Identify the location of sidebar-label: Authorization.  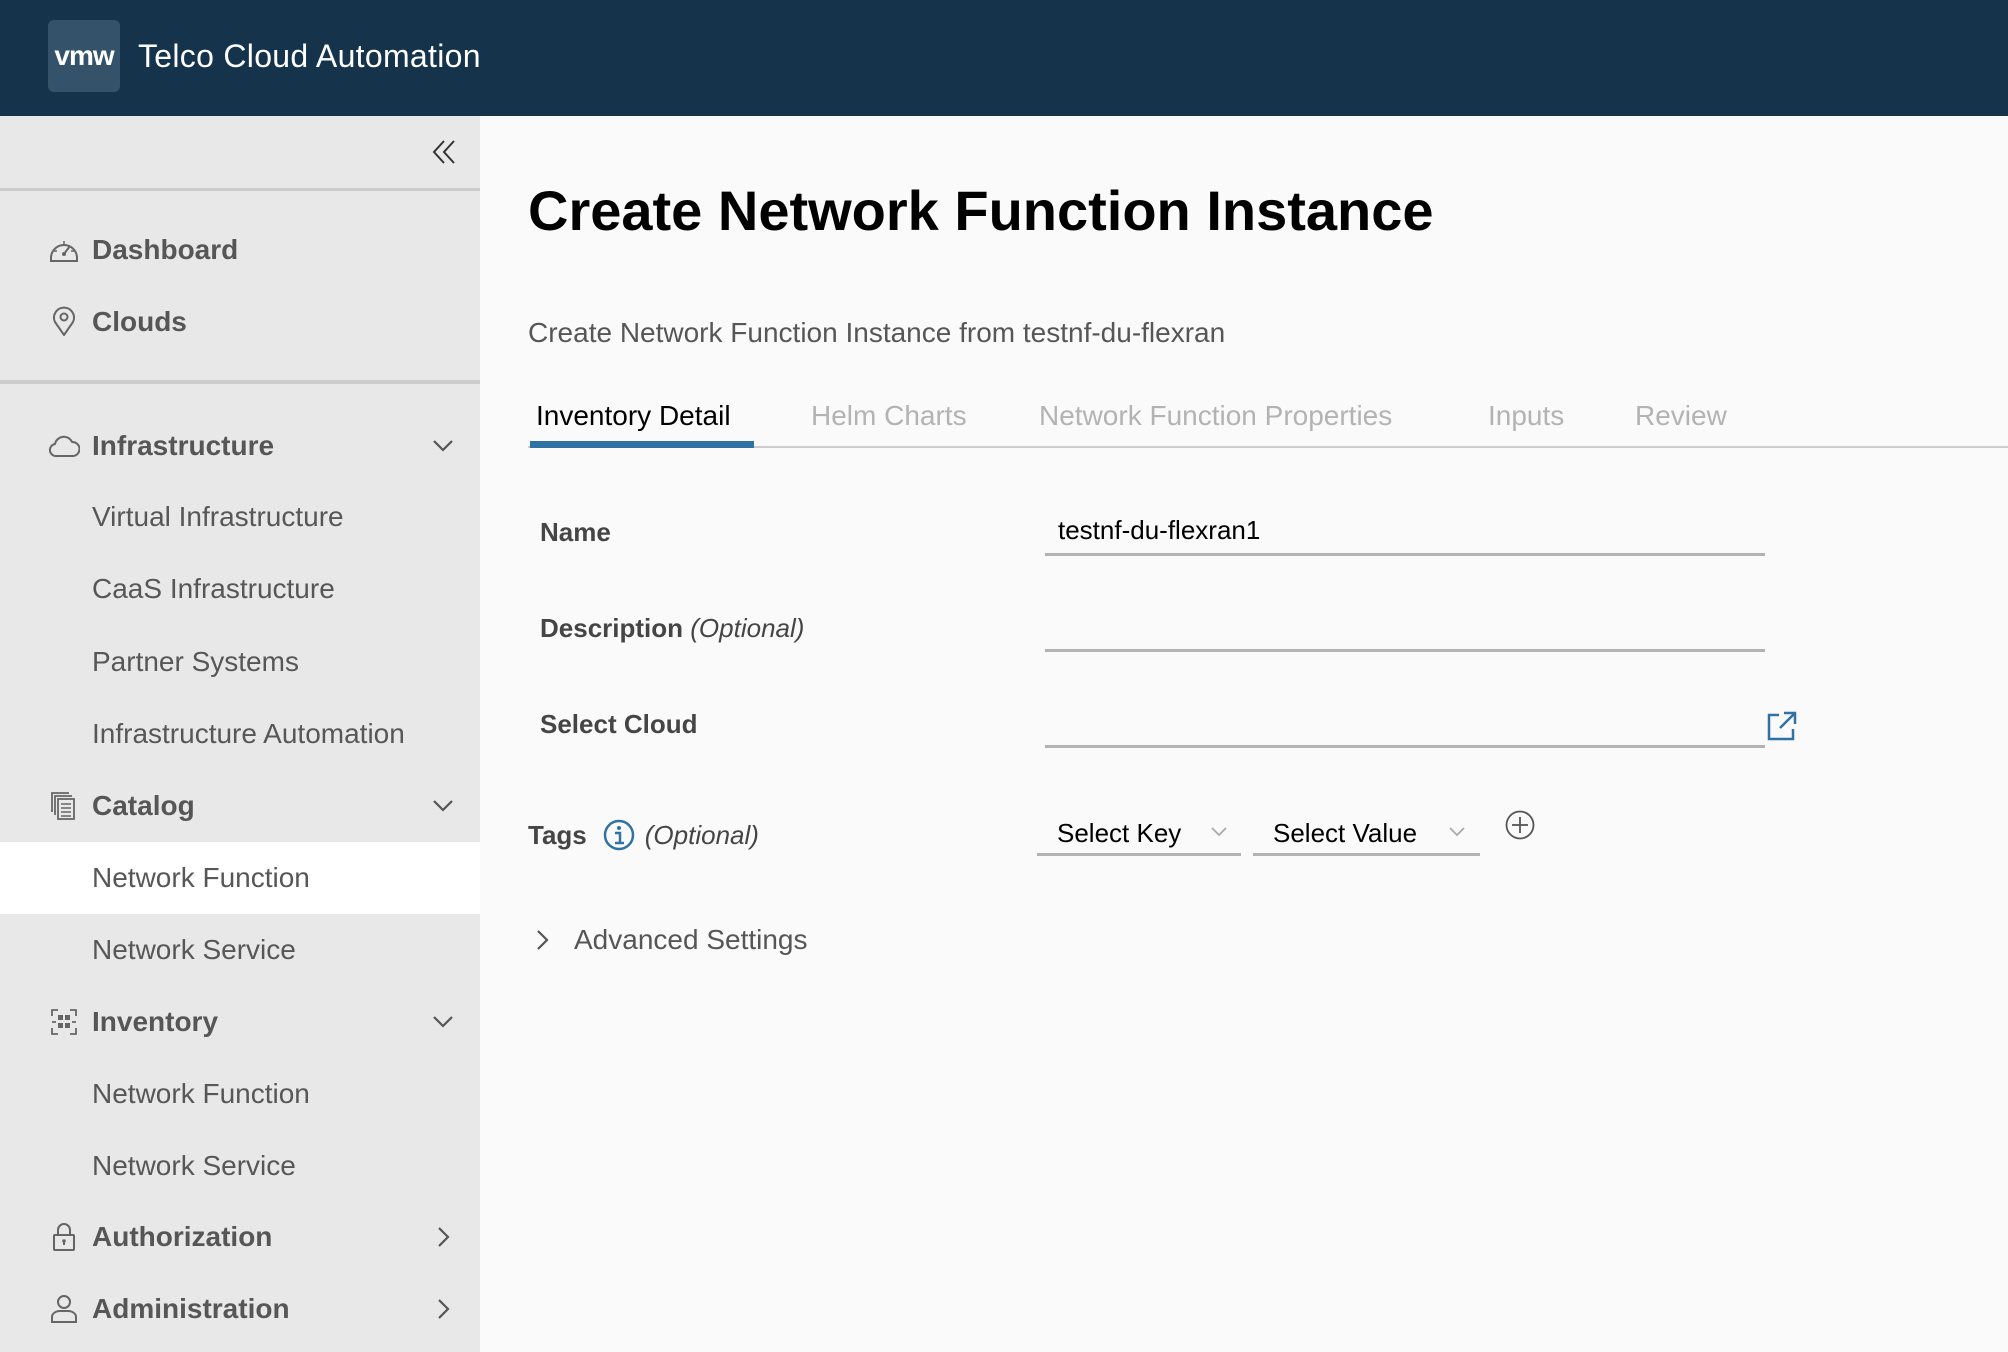
(182, 1236).